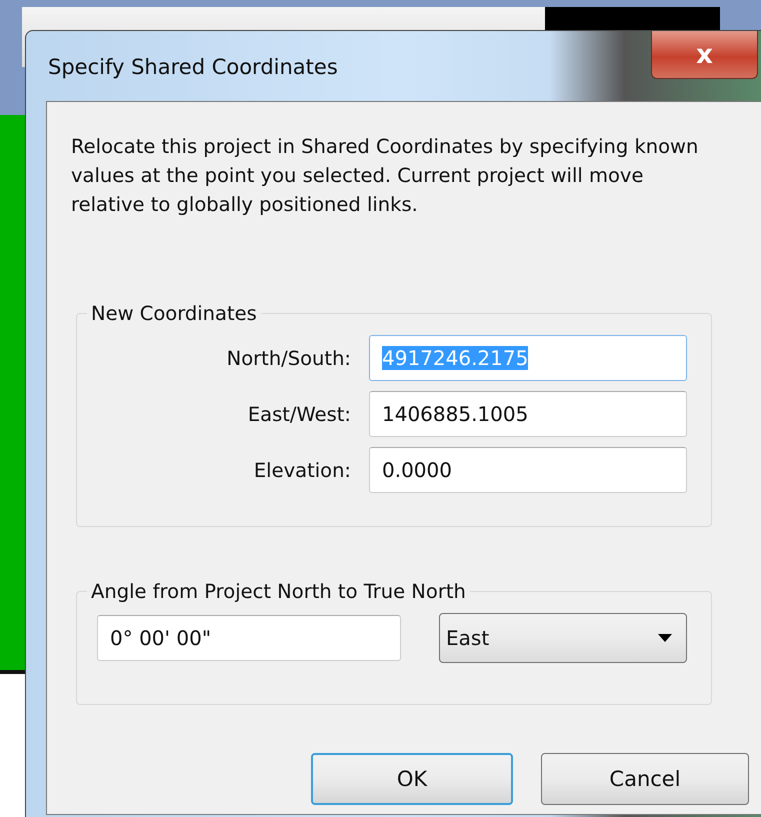 This screenshot has width=761, height=817. I want to click on field-label: East/West:, so click(299, 414).